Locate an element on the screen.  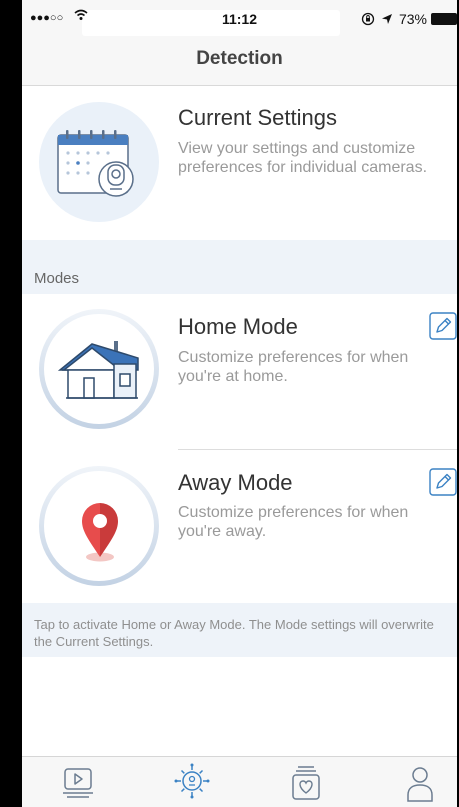
edit-away-mode-icon is located at coordinates (443, 482).